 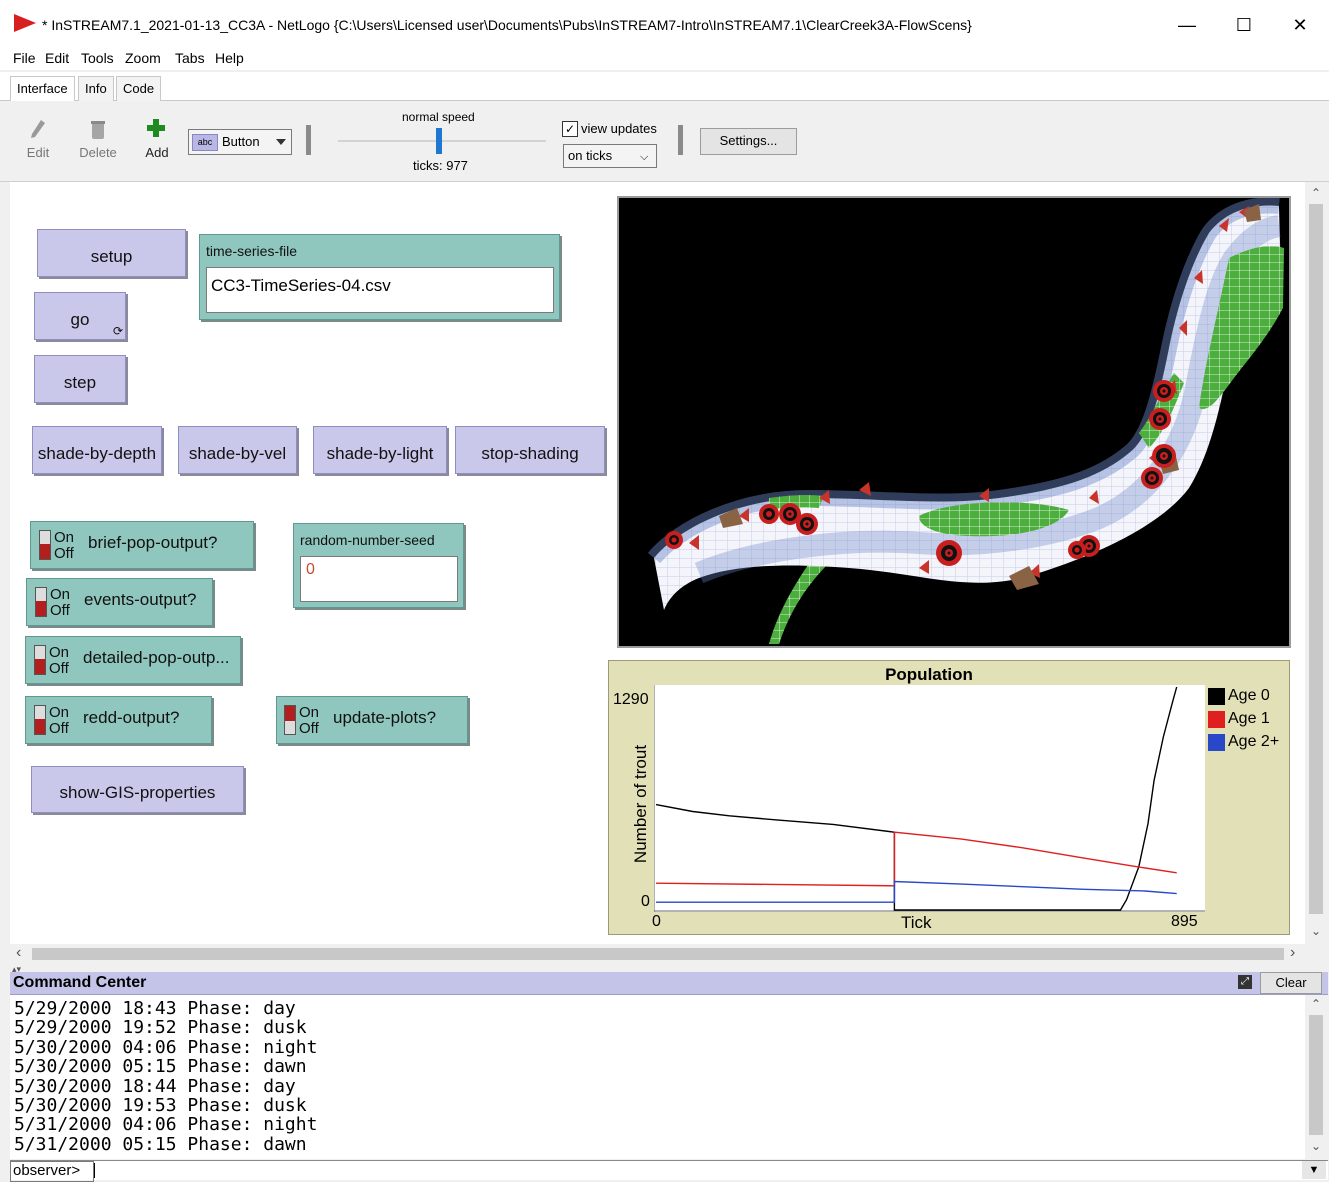 What do you see at coordinates (610, 156) in the screenshot?
I see `update-mode-select: on ticks ⌵` at bounding box center [610, 156].